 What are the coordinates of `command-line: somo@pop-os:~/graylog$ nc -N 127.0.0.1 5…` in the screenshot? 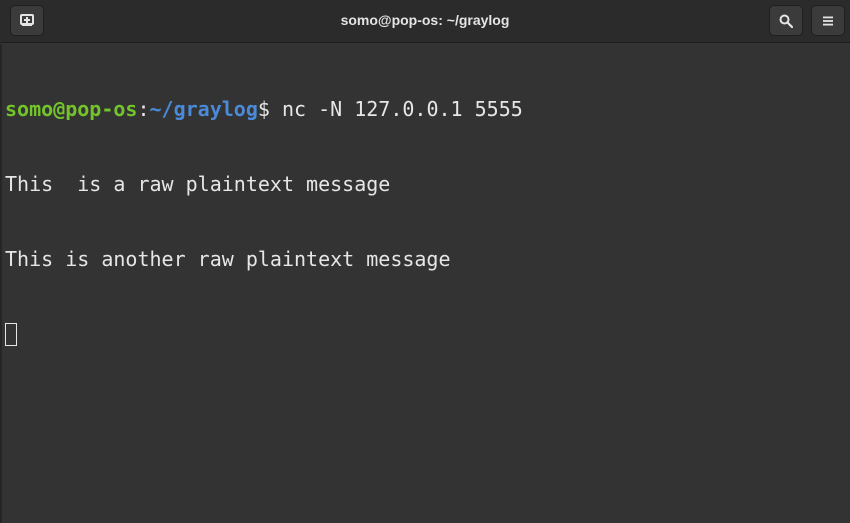 It's located at (427, 109).